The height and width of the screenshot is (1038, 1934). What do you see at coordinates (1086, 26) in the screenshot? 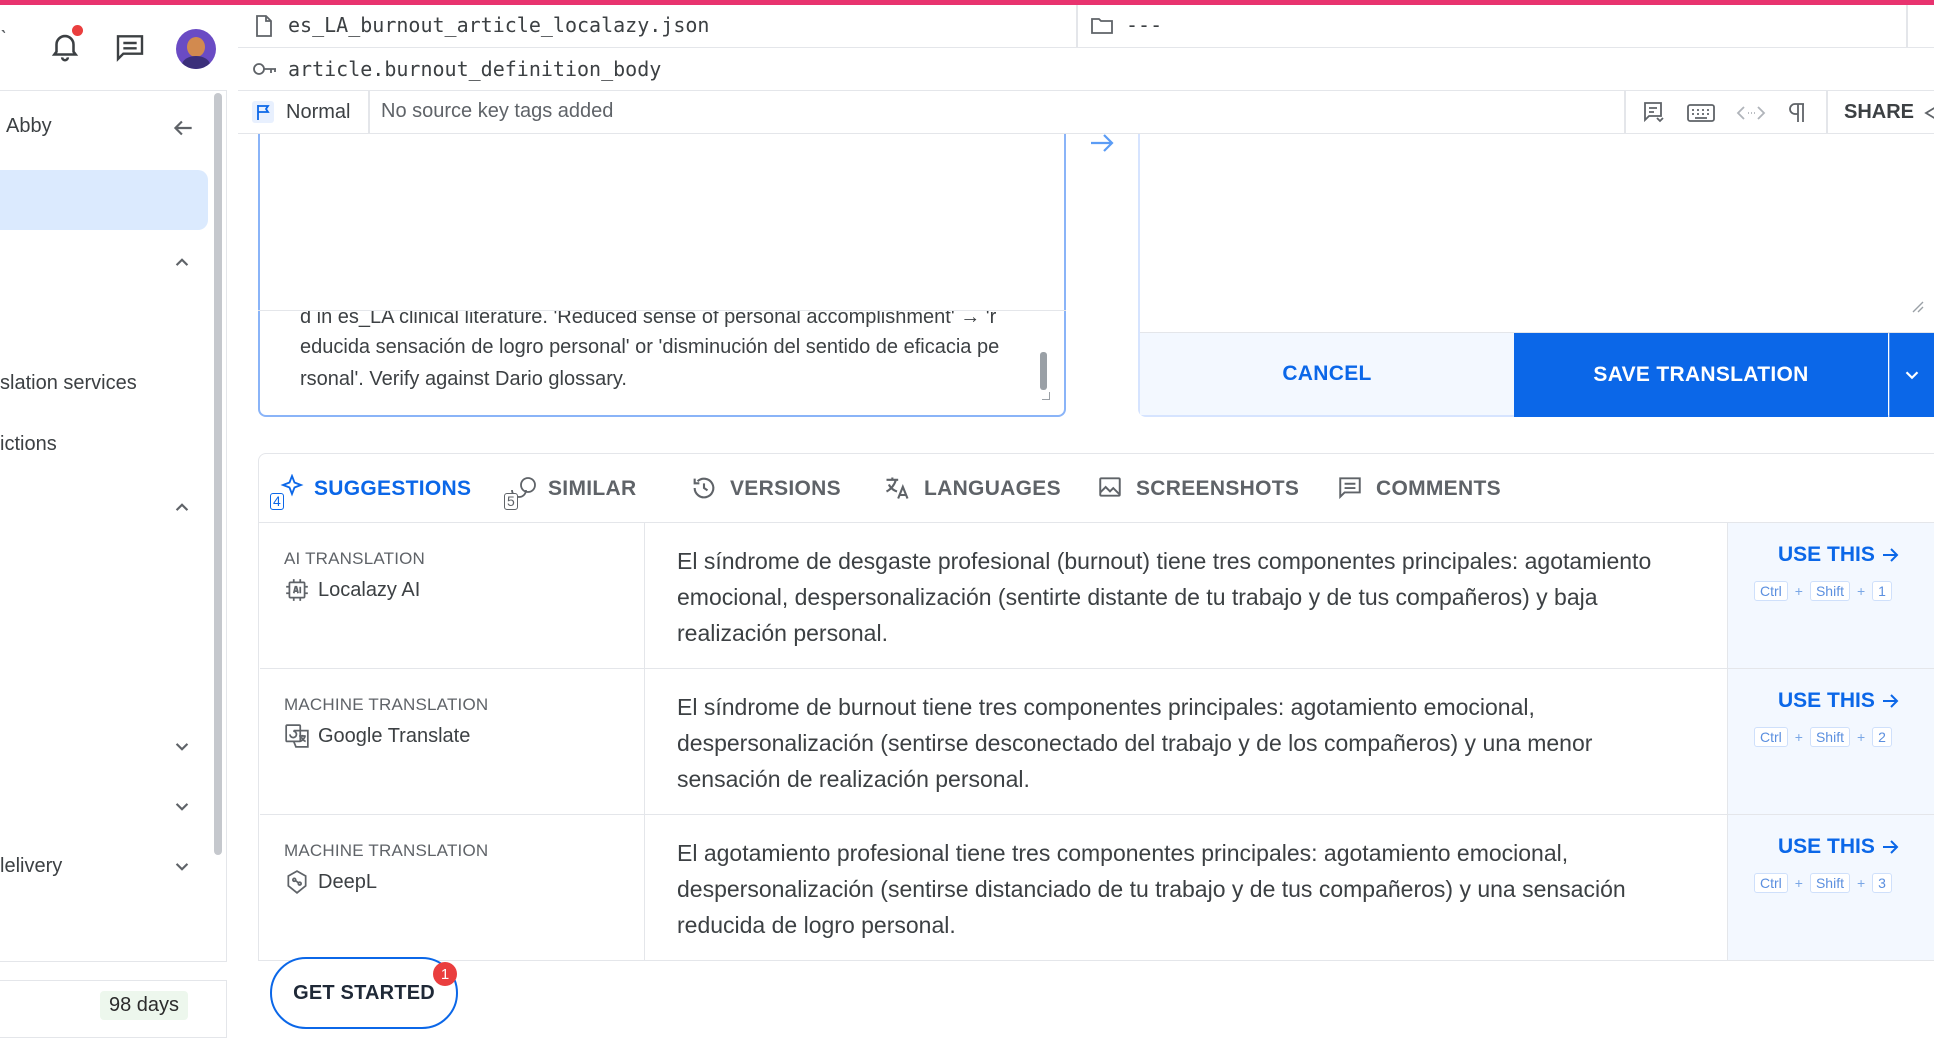
I see `file-info-row: es_LA_burnout_article_localazy.json ---` at bounding box center [1086, 26].